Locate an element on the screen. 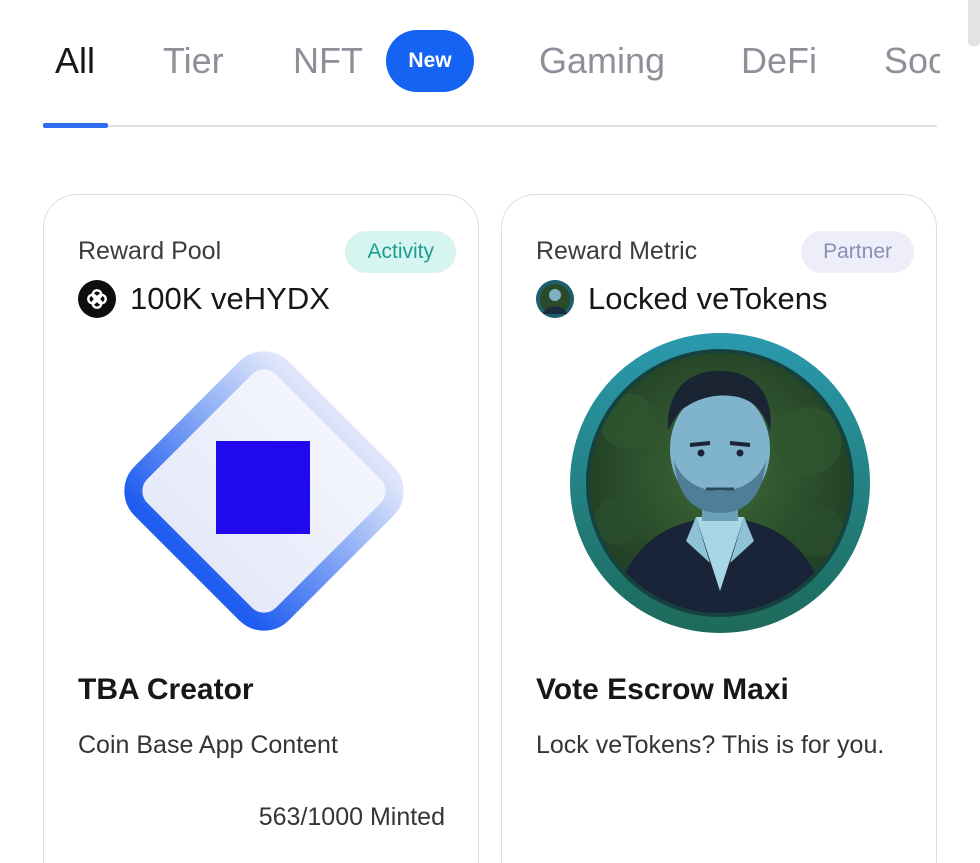  minted-count: 563/1000 Minted is located at coordinates (351, 817).